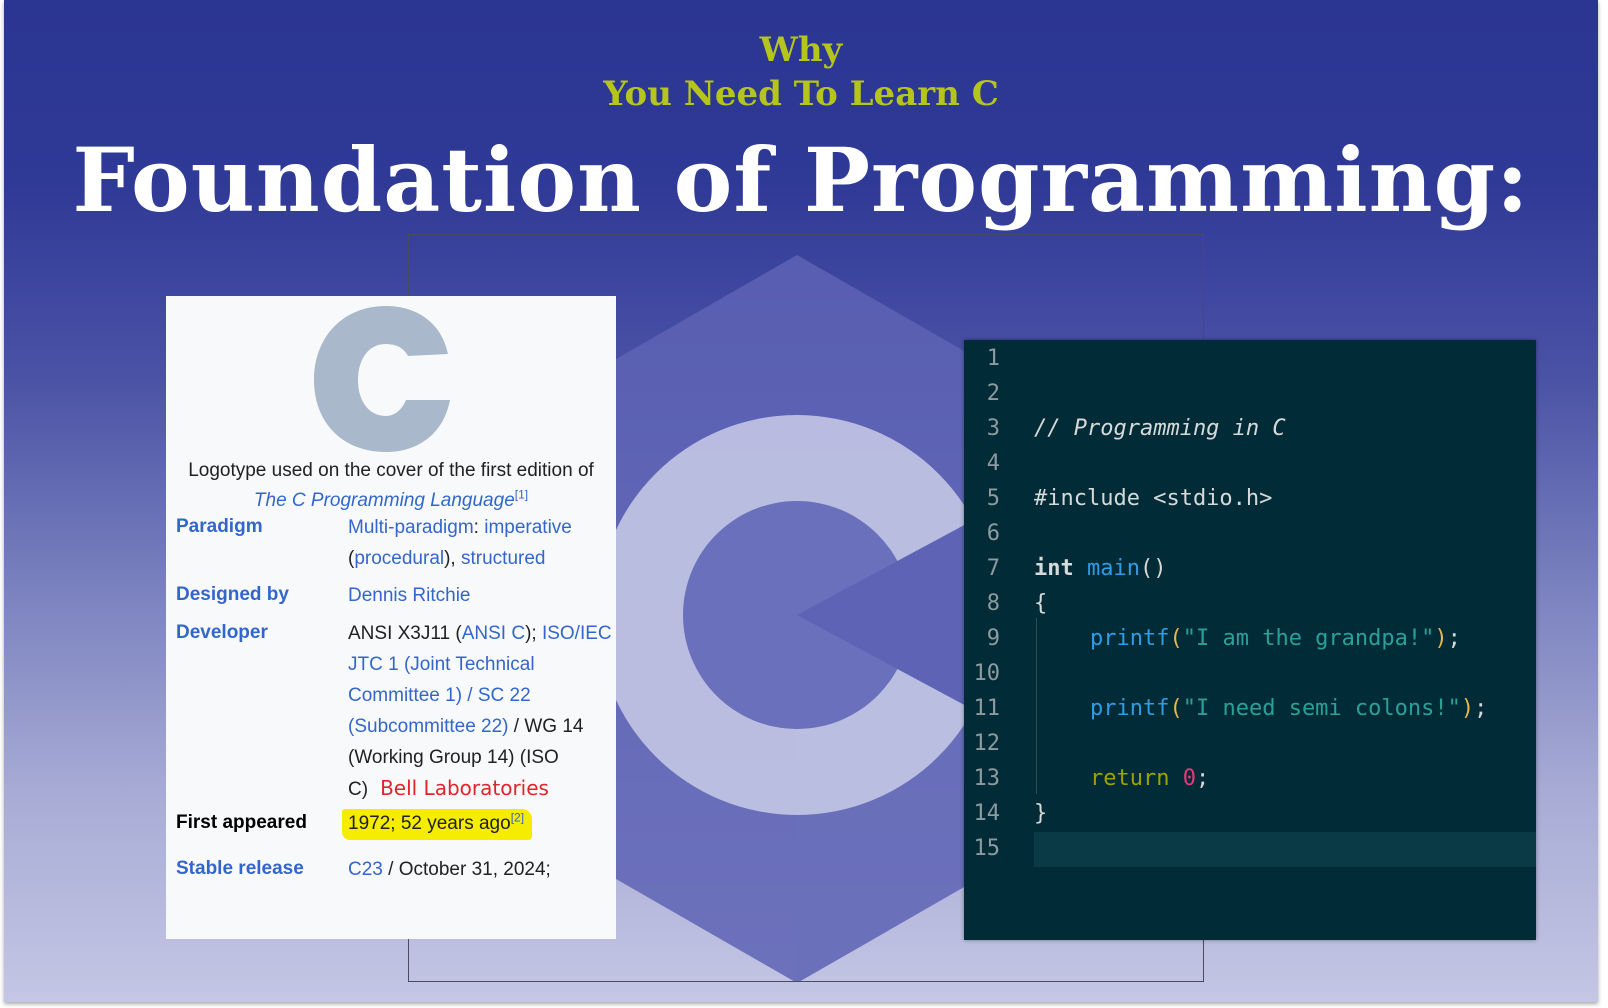 This screenshot has width=1608, height=1008. I want to click on paradigm-label: Paradigm, so click(219, 526).